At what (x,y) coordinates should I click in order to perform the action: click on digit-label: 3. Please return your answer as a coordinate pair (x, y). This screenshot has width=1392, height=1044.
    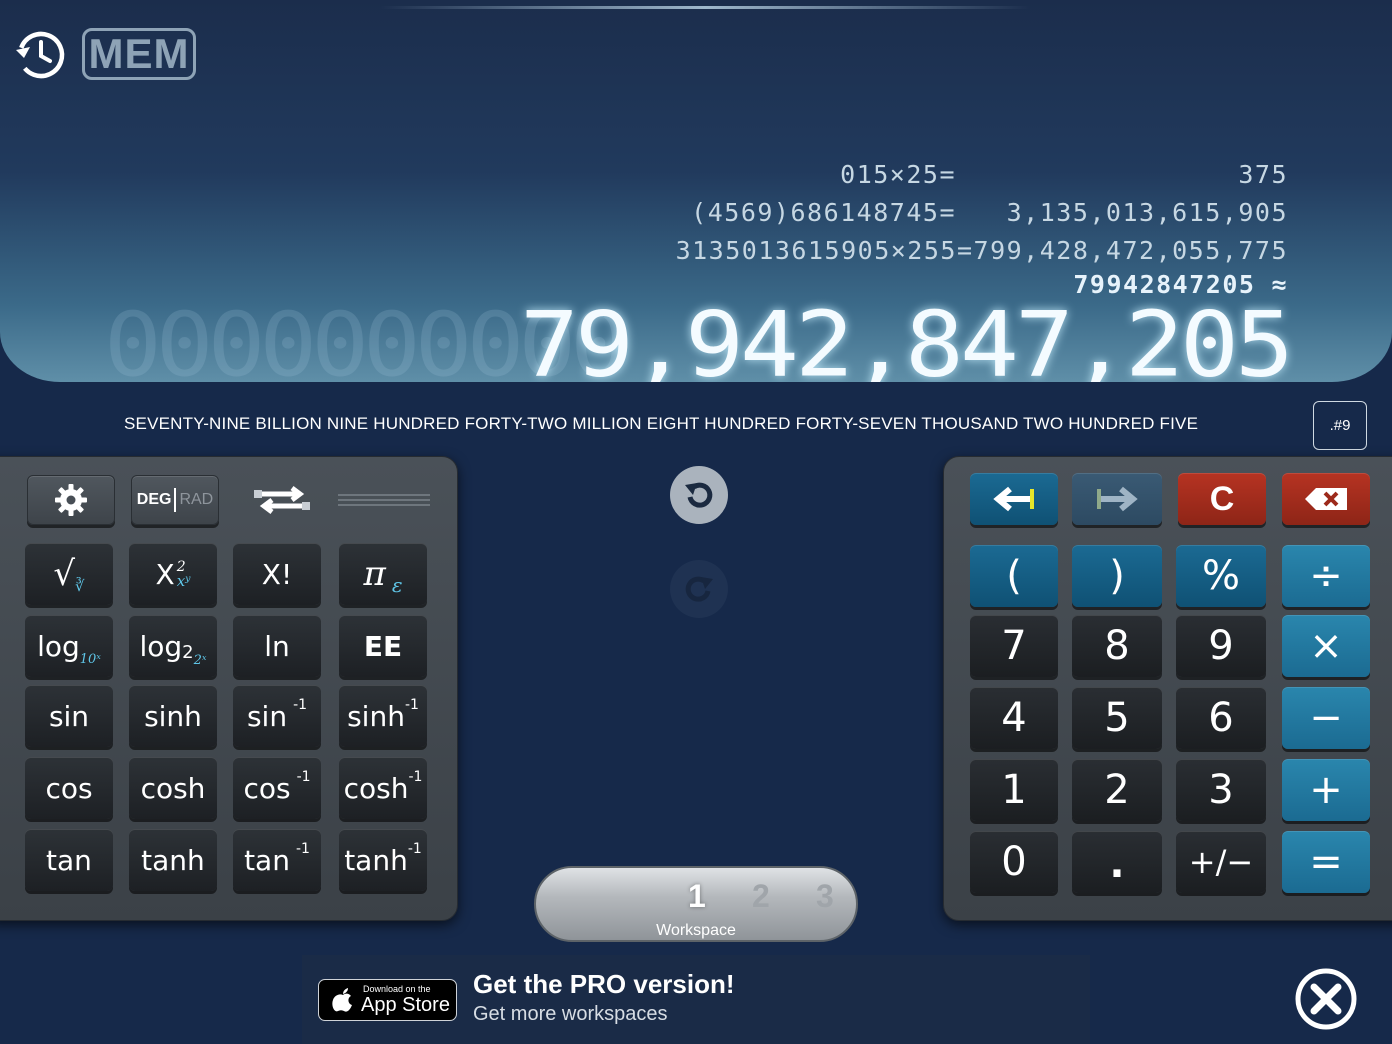
    Looking at the image, I should click on (1221, 790).